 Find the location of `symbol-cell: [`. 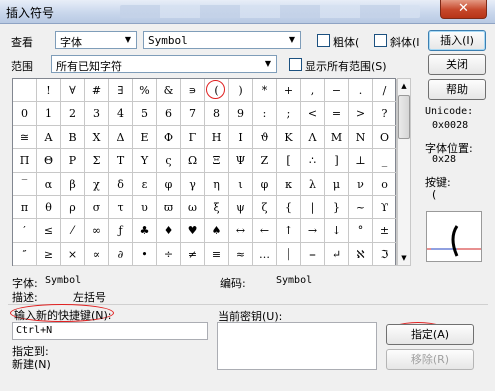

symbol-cell: [ is located at coordinates (289, 161).